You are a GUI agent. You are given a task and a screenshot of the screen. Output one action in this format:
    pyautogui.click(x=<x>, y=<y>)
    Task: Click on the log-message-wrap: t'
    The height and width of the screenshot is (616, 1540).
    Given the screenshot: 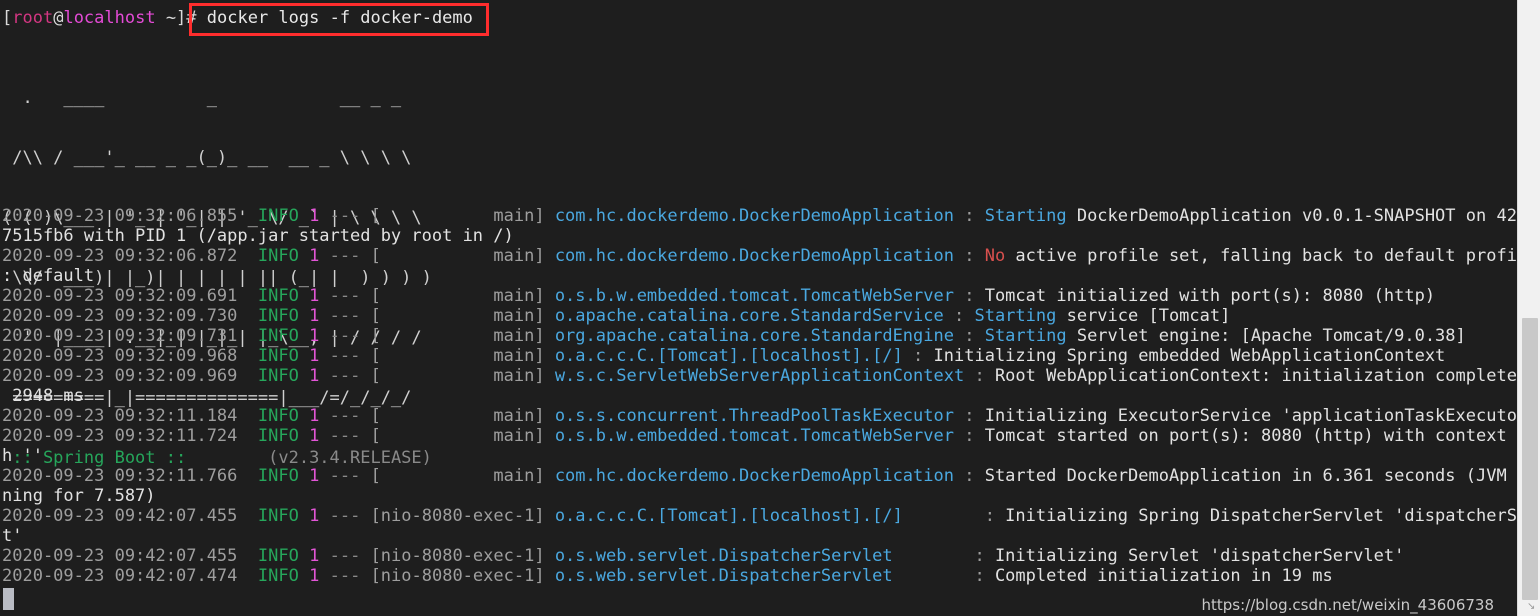 What is the action you would take?
    pyautogui.click(x=12, y=536)
    